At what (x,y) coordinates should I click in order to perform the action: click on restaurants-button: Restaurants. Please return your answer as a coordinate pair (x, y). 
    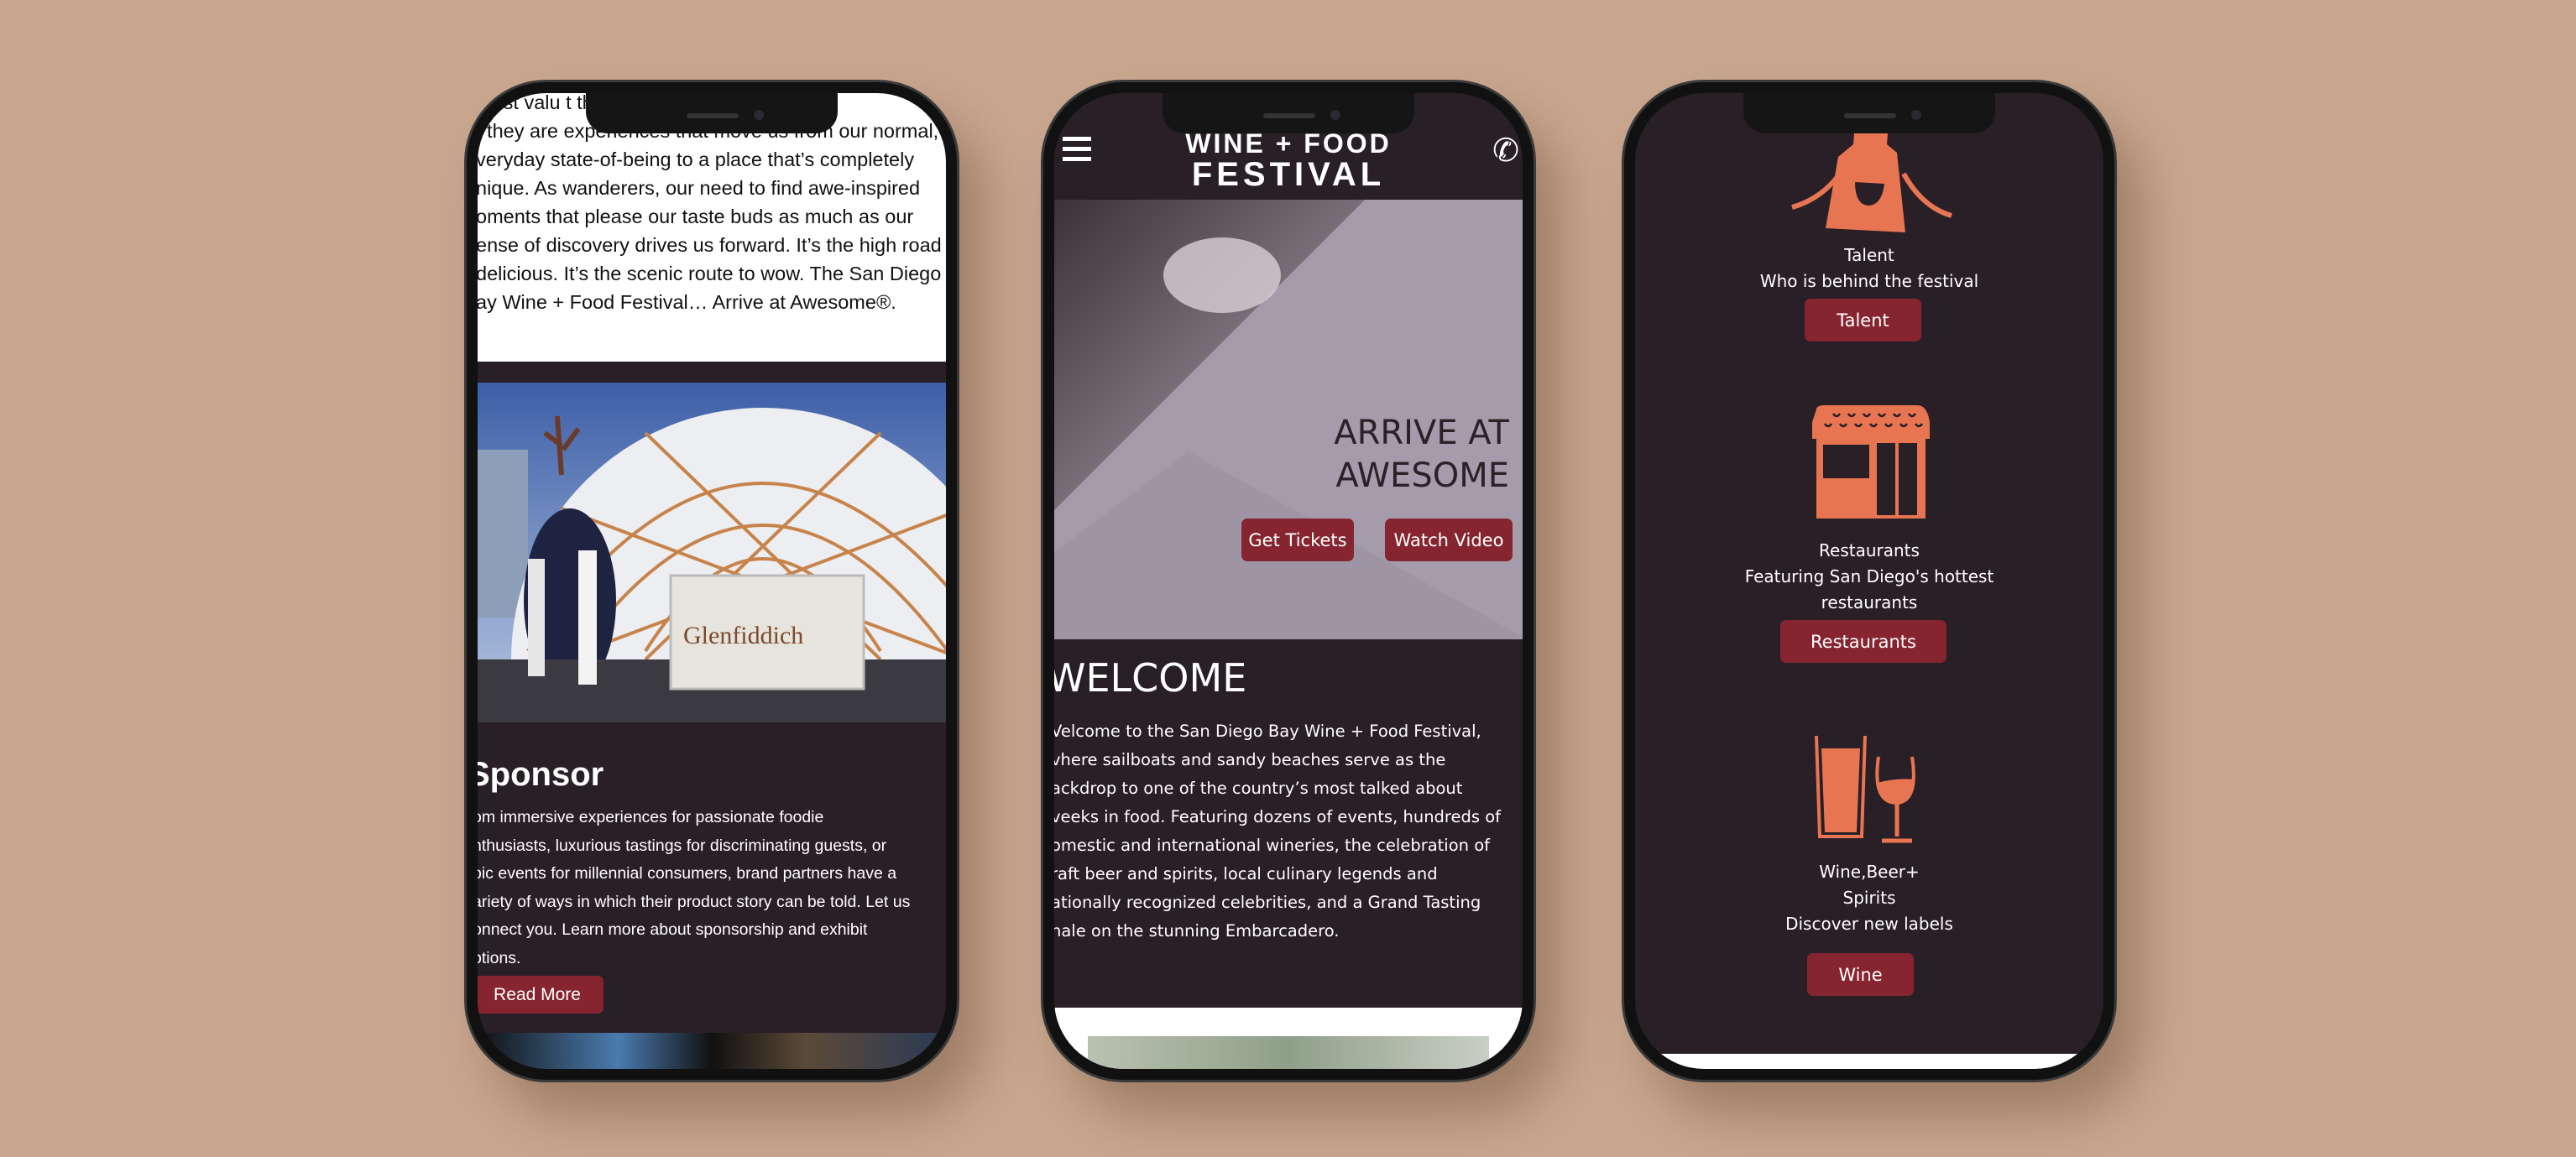
    Looking at the image, I should click on (1863, 641).